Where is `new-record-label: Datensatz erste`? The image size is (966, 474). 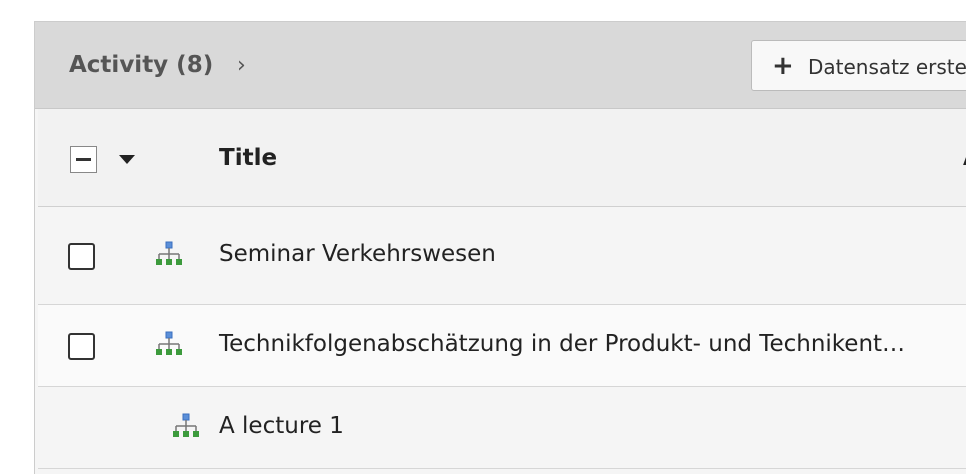
new-record-label: Datensatz erste is located at coordinates (887, 67).